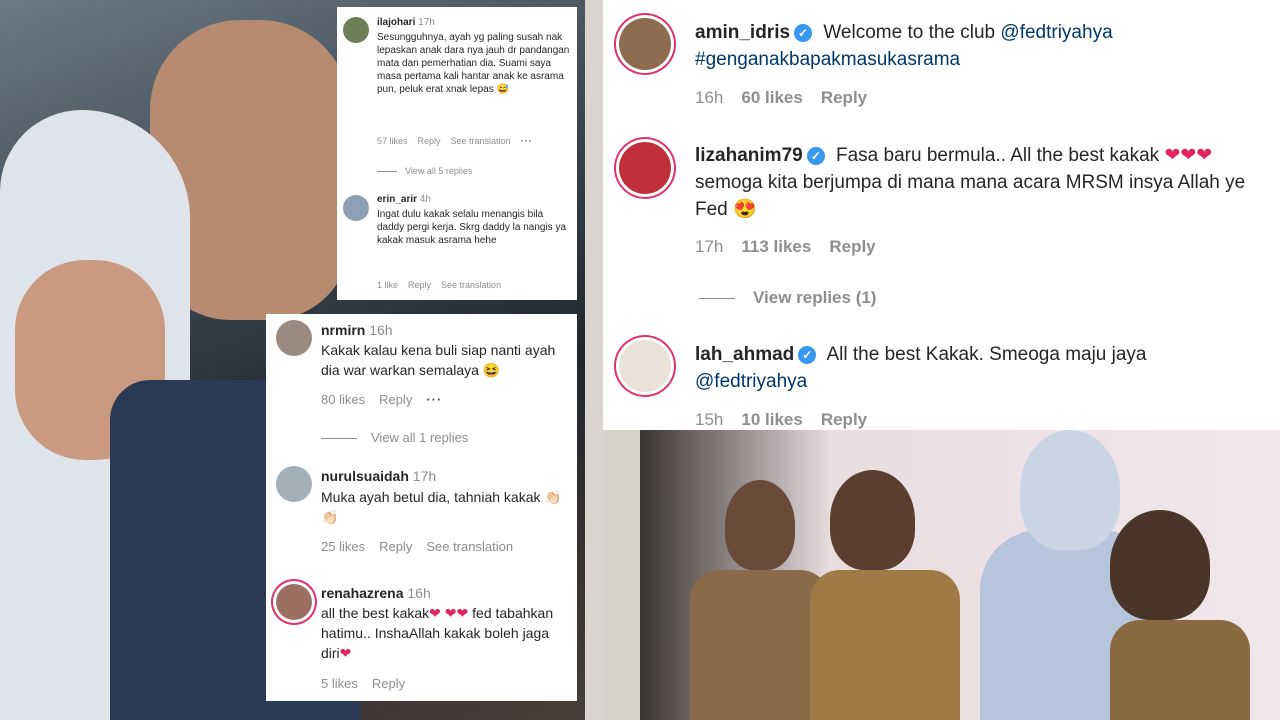  I want to click on comment-time: 15h, so click(709, 419).